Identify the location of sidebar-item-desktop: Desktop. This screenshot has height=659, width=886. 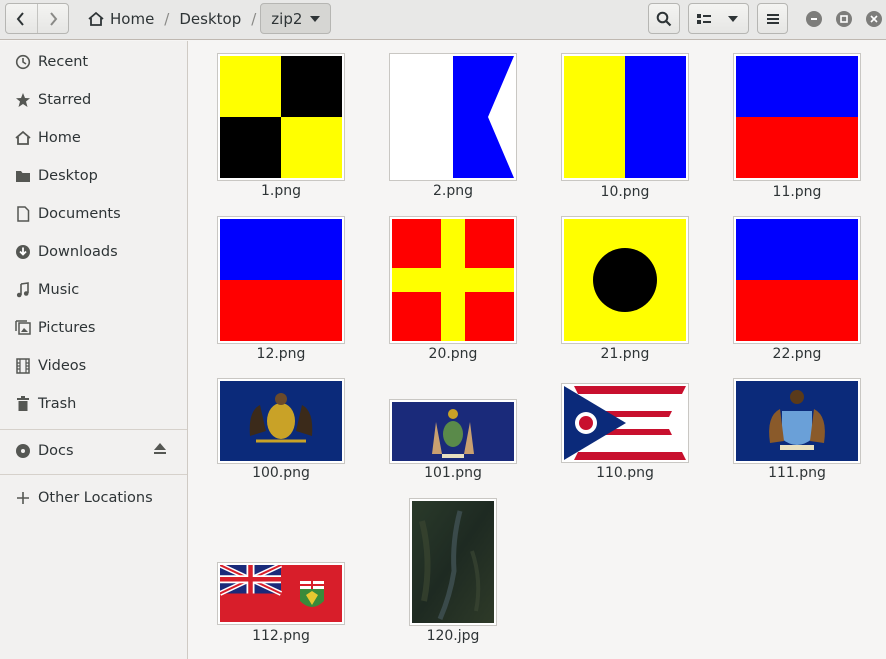
(93, 176).